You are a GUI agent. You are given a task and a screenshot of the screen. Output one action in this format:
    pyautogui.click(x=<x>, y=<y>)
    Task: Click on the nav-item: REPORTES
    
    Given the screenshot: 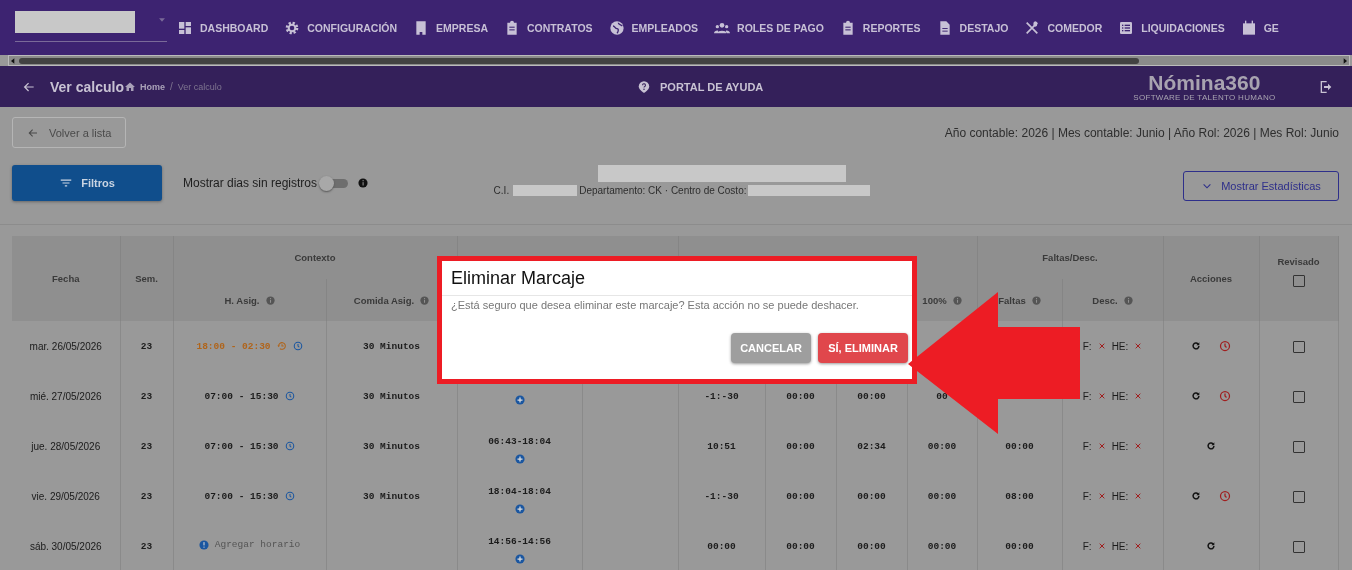 What is the action you would take?
    pyautogui.click(x=880, y=27)
    